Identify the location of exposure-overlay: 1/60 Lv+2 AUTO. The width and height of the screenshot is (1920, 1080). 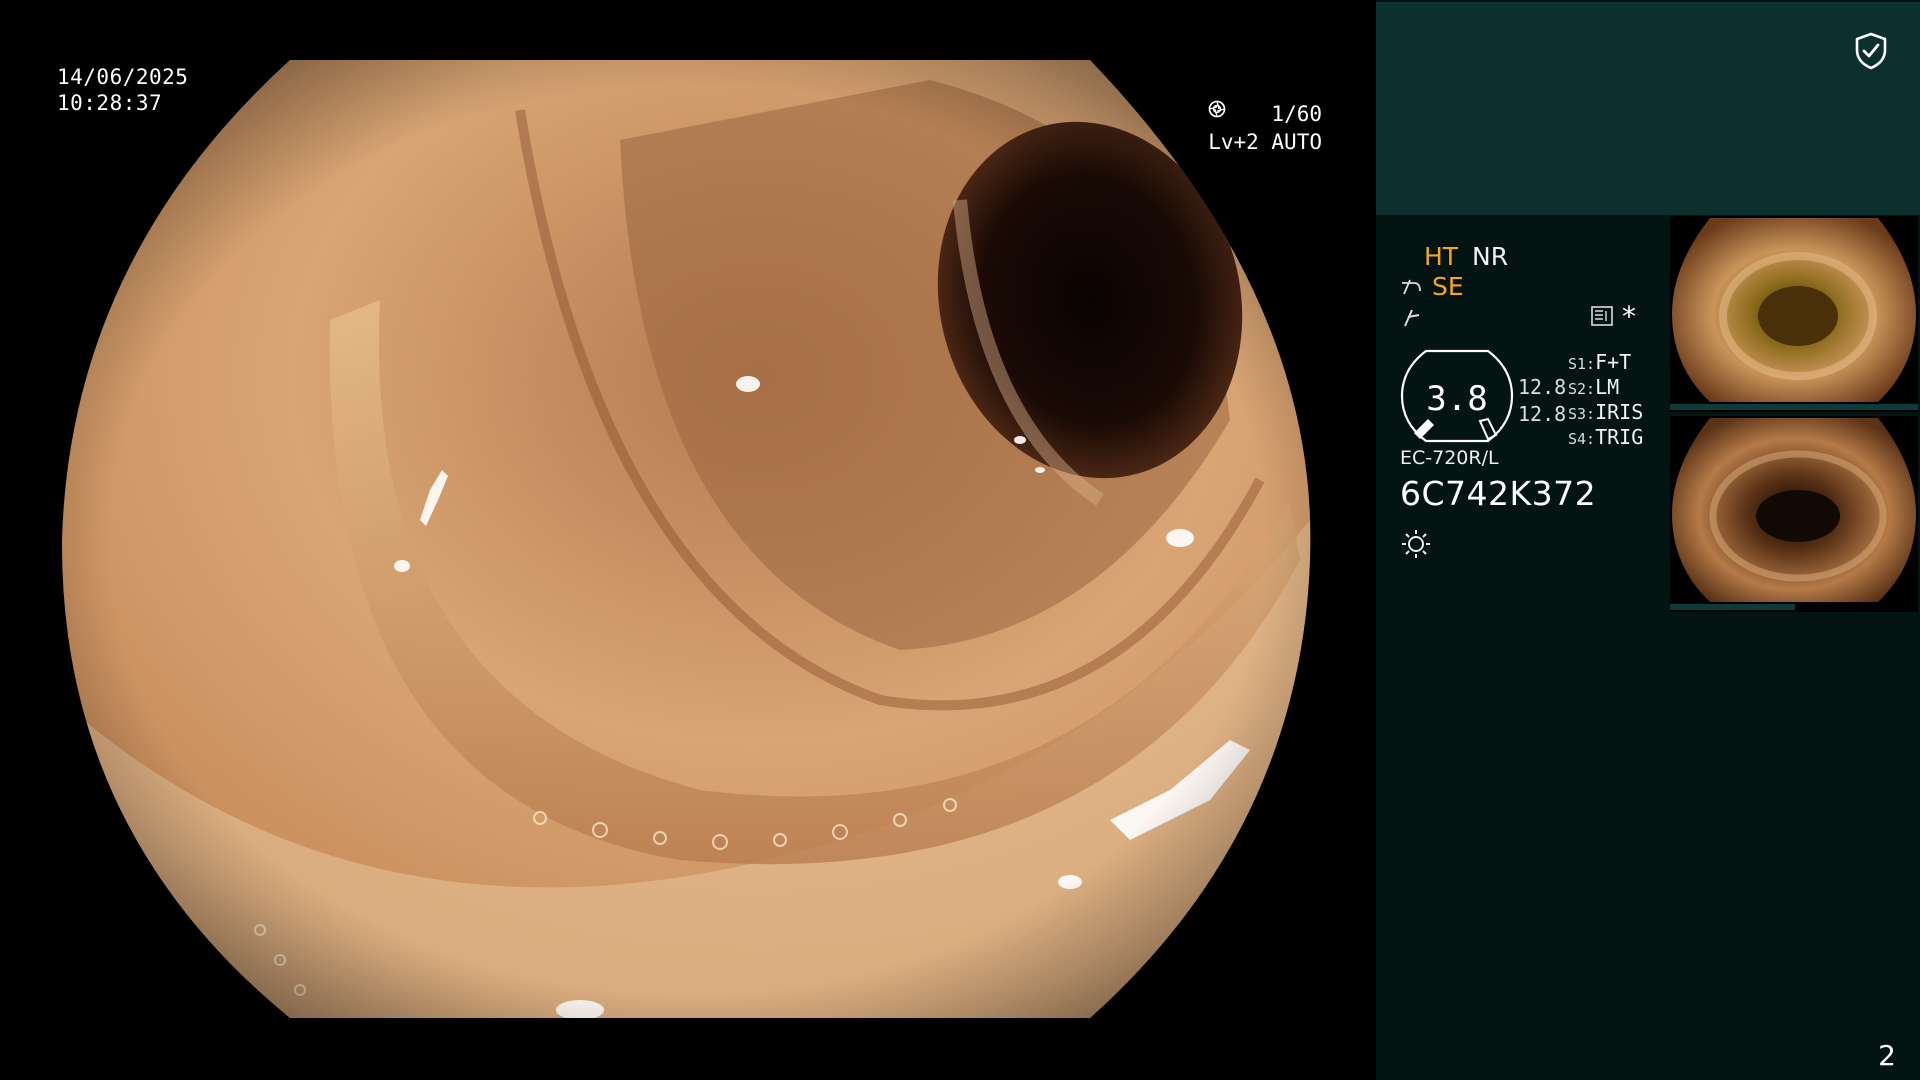
(1265, 128).